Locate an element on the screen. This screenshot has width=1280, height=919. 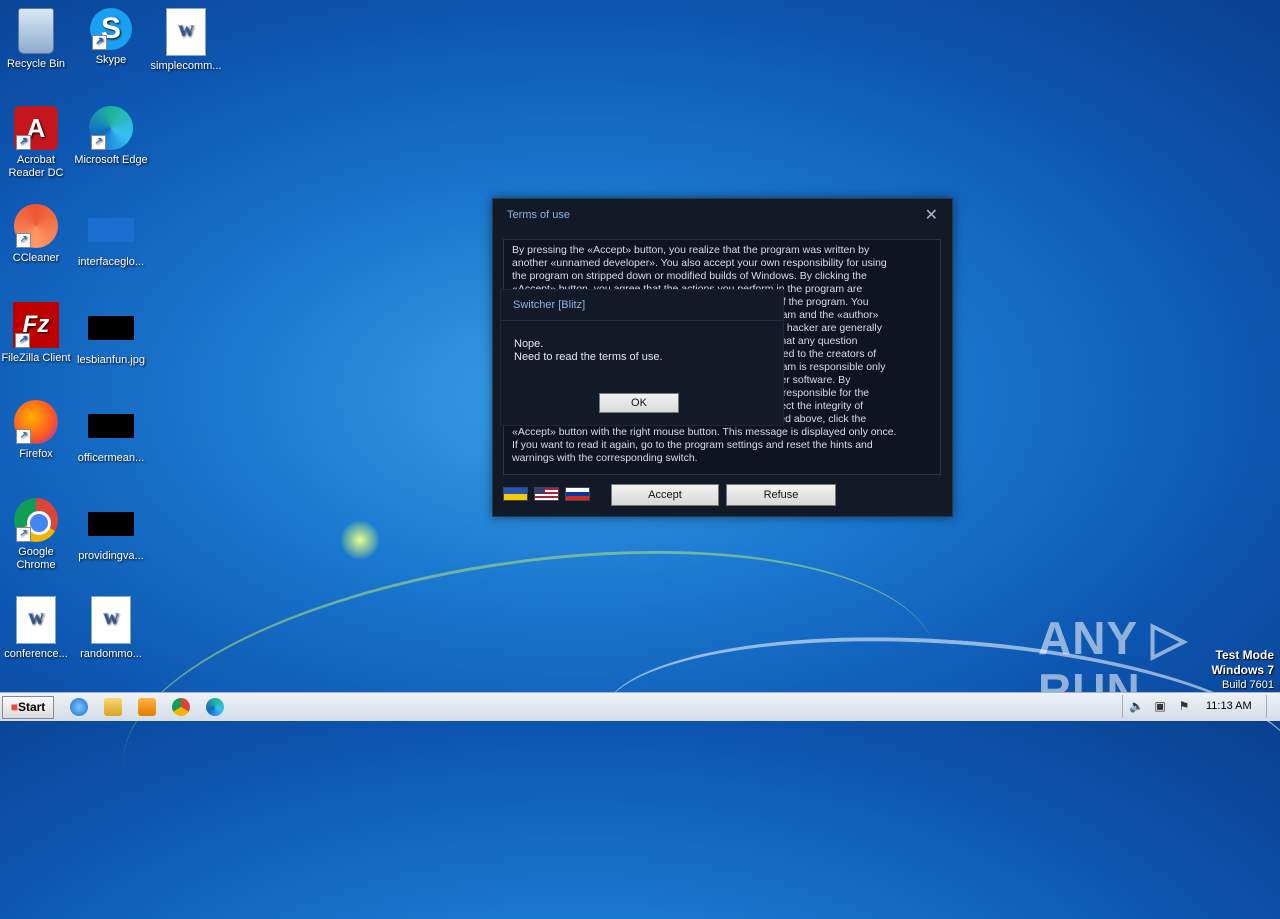
skype-icon: S ↗ is located at coordinates (111, 29).